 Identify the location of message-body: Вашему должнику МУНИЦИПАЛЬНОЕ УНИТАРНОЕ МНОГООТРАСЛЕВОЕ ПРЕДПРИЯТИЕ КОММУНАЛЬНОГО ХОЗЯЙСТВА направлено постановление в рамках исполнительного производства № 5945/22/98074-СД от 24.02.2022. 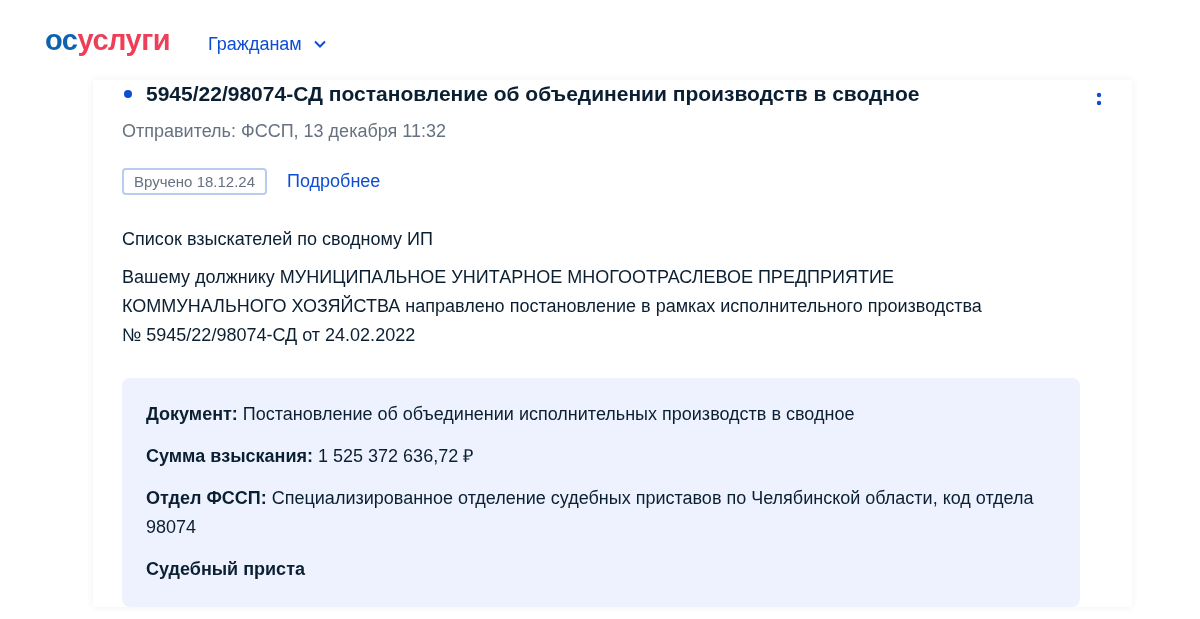
(552, 306).